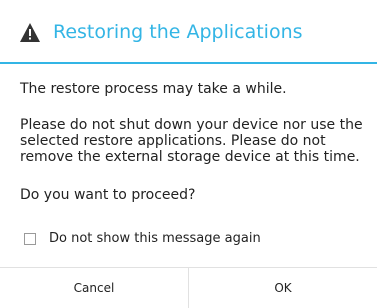  Describe the element at coordinates (155, 239) in the screenshot. I see `dont-show-again-label: Do not show this message again` at that location.